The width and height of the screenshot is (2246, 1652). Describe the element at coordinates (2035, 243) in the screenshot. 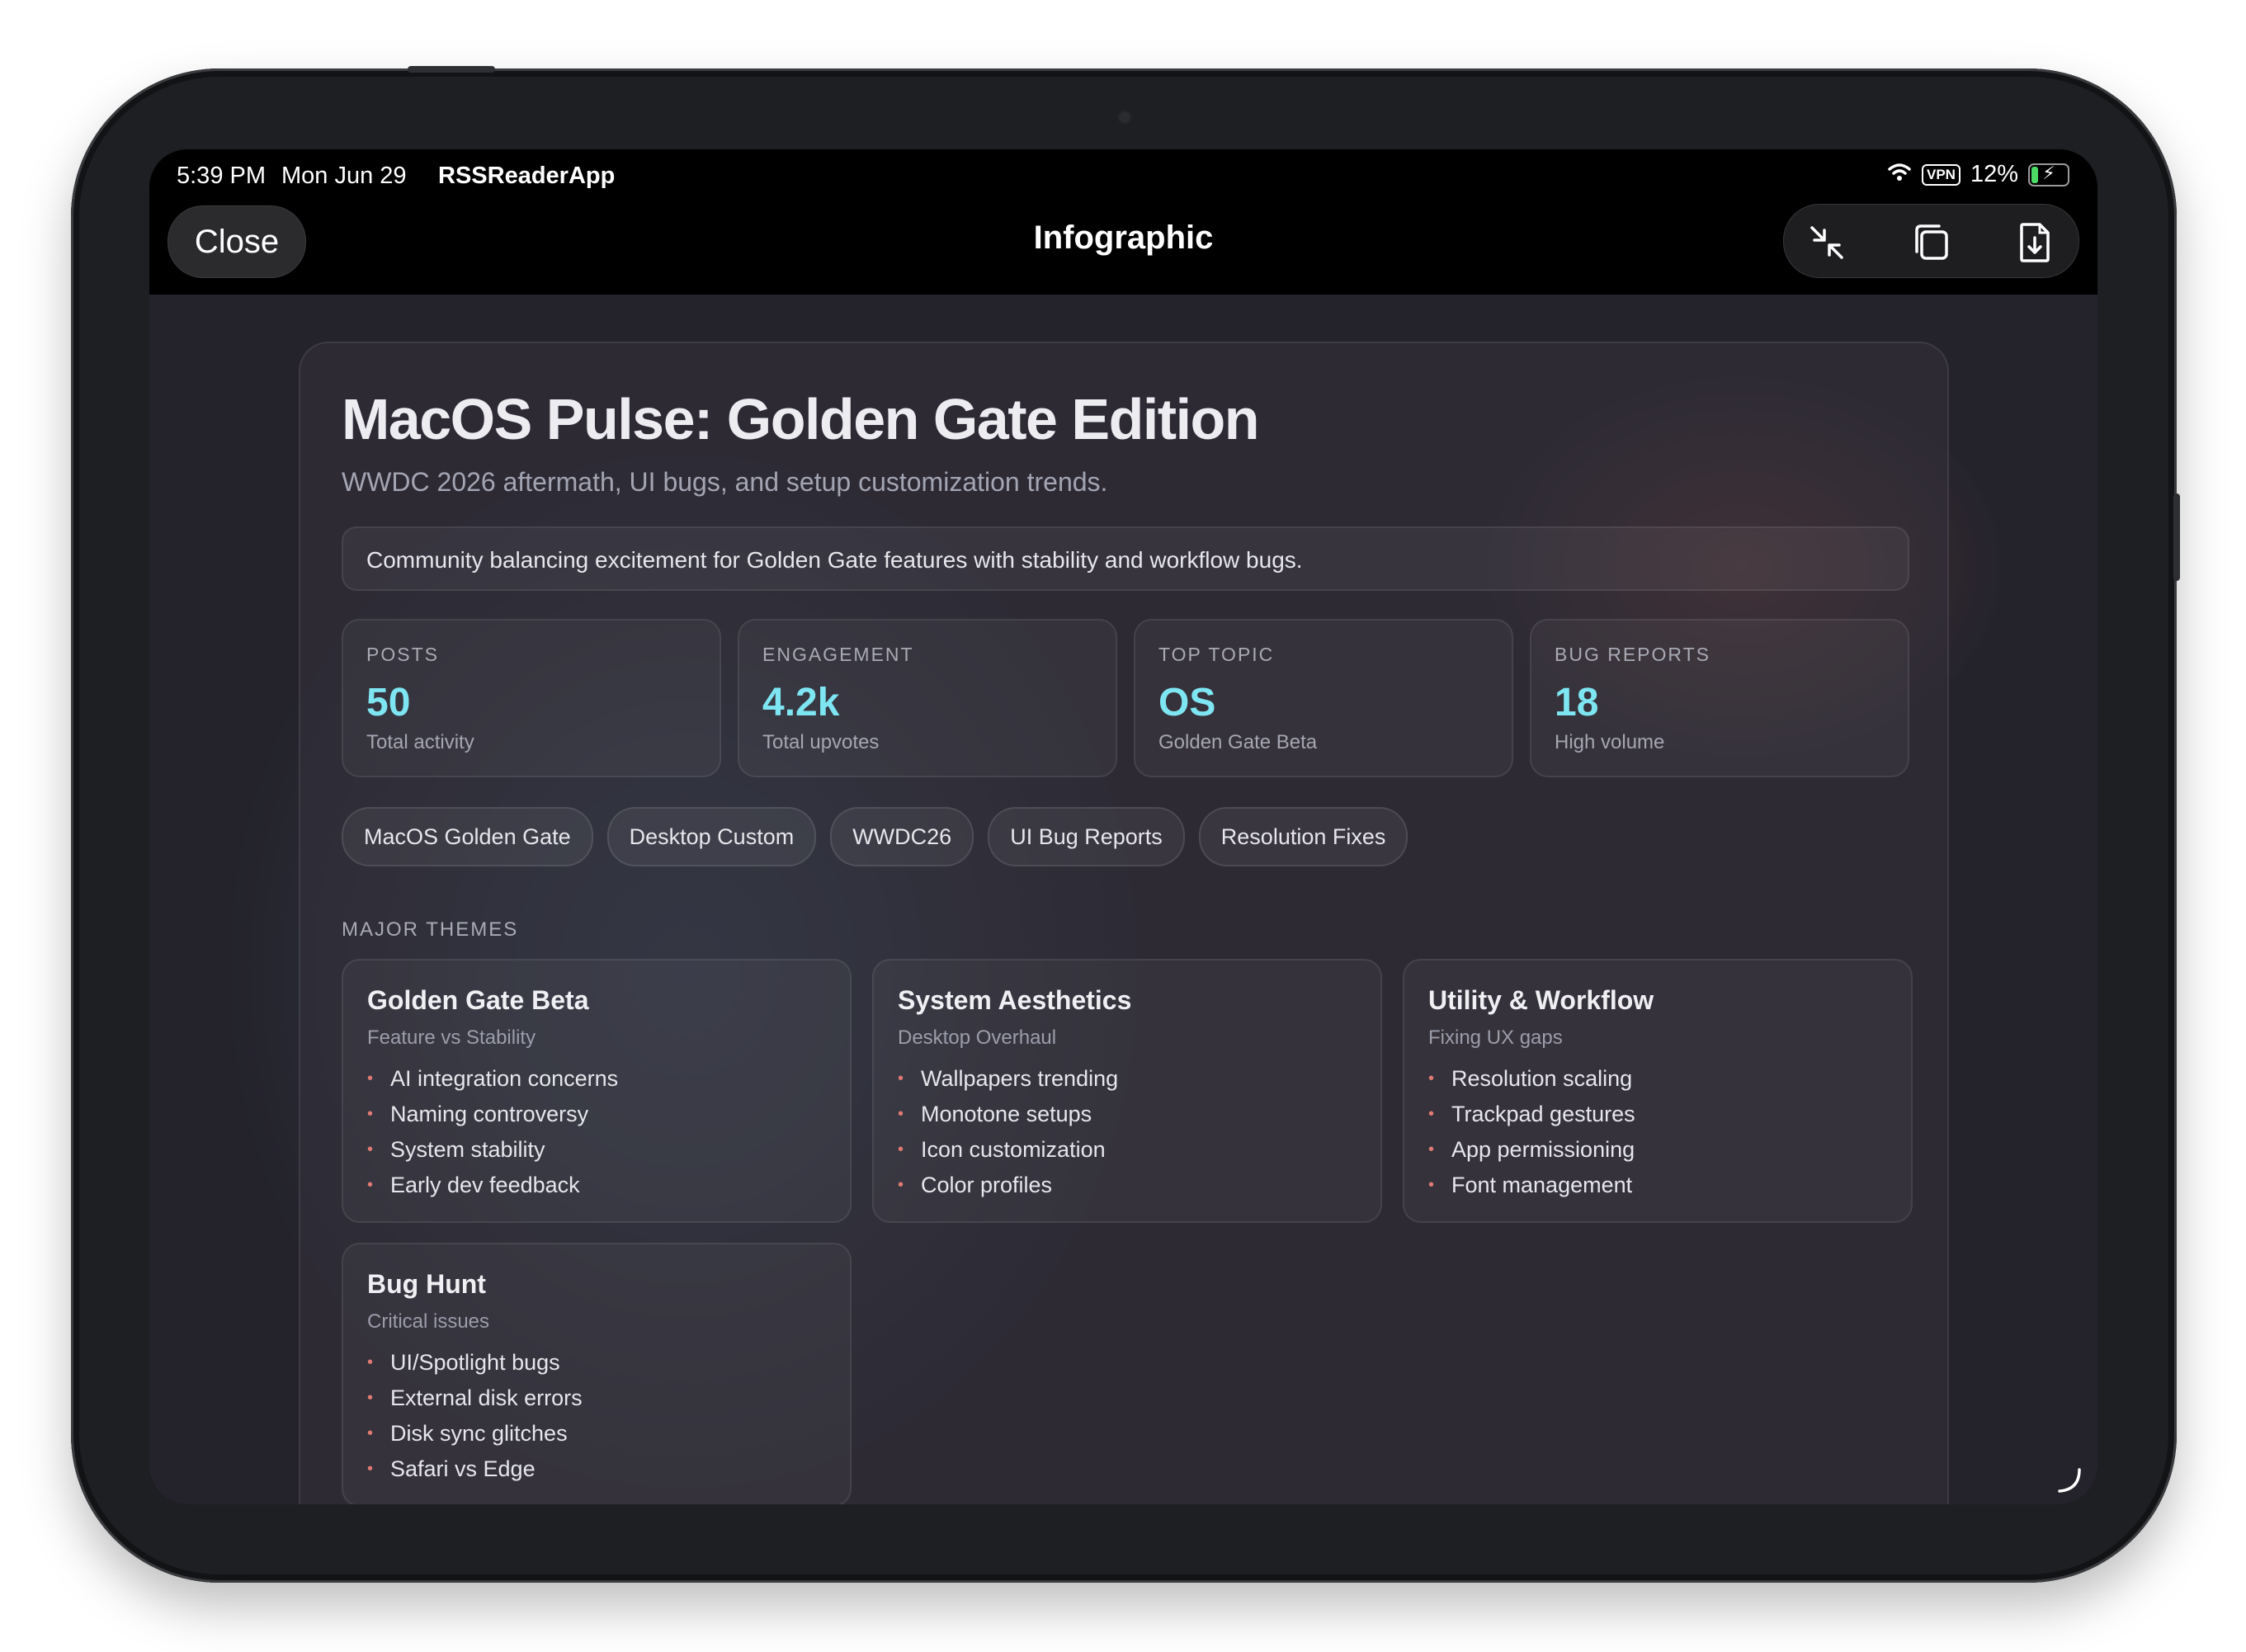

I see `export-document-icon` at that location.